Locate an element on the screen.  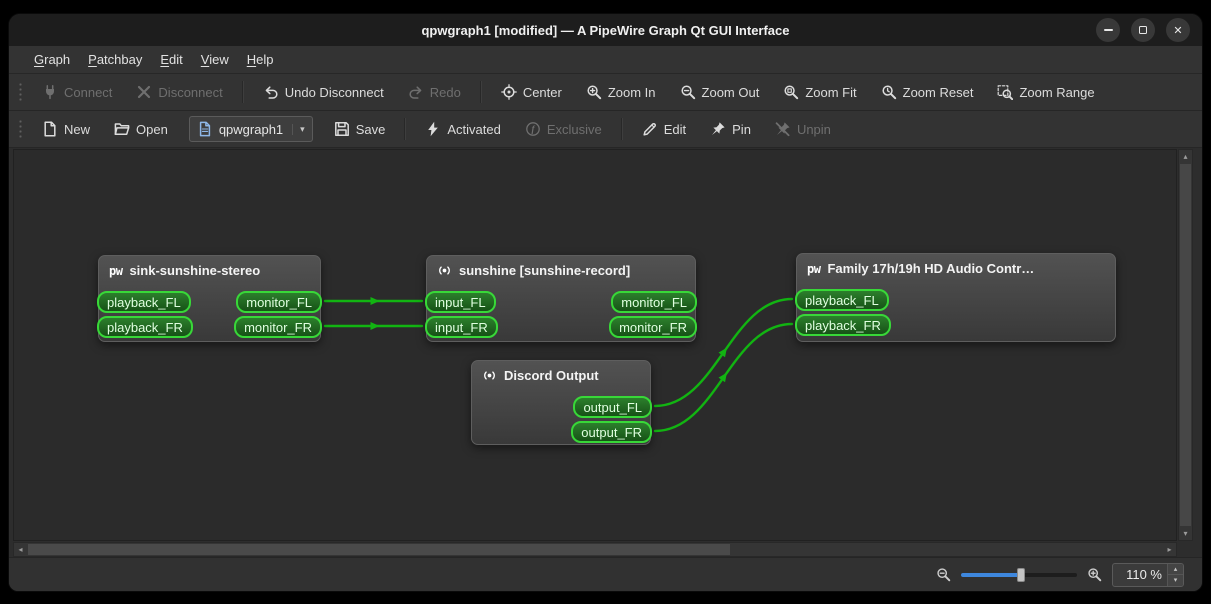
spin-up-icon: ▴ is located at coordinates (1175, 569).